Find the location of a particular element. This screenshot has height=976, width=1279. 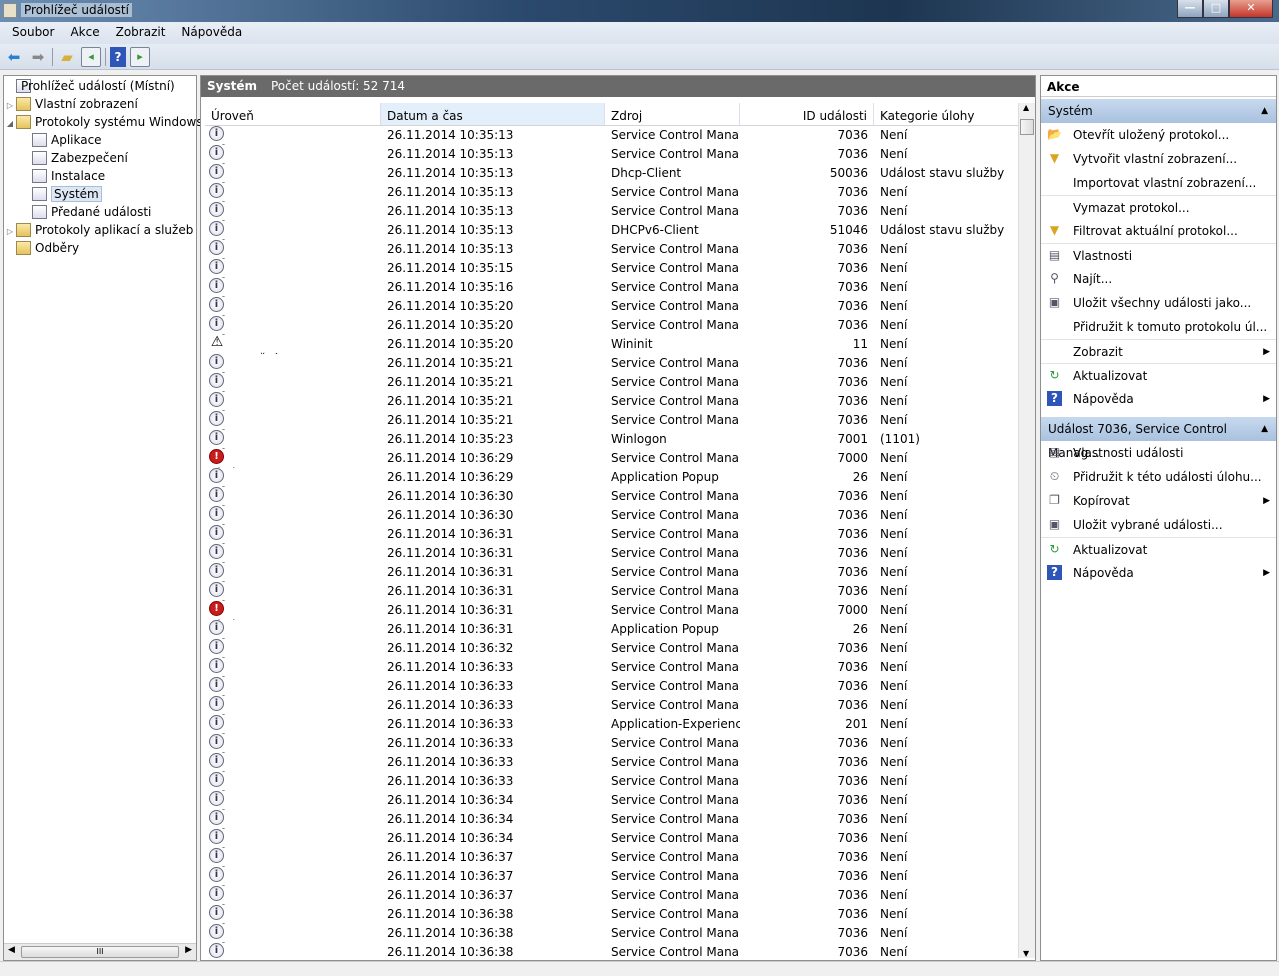

action-item: ❐ Kopírovat is located at coordinates (1158, 501).